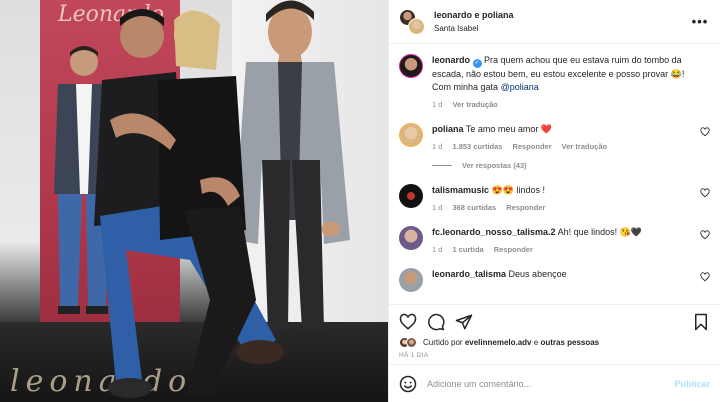  Describe the element at coordinates (474, 207) in the screenshot. I see `comment-likes: 368 curtidas` at that location.